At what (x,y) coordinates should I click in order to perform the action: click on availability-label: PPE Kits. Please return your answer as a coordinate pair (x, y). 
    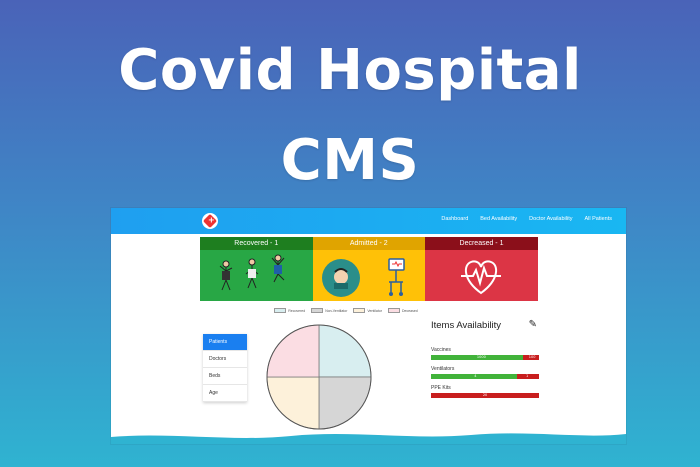
    Looking at the image, I should click on (441, 388).